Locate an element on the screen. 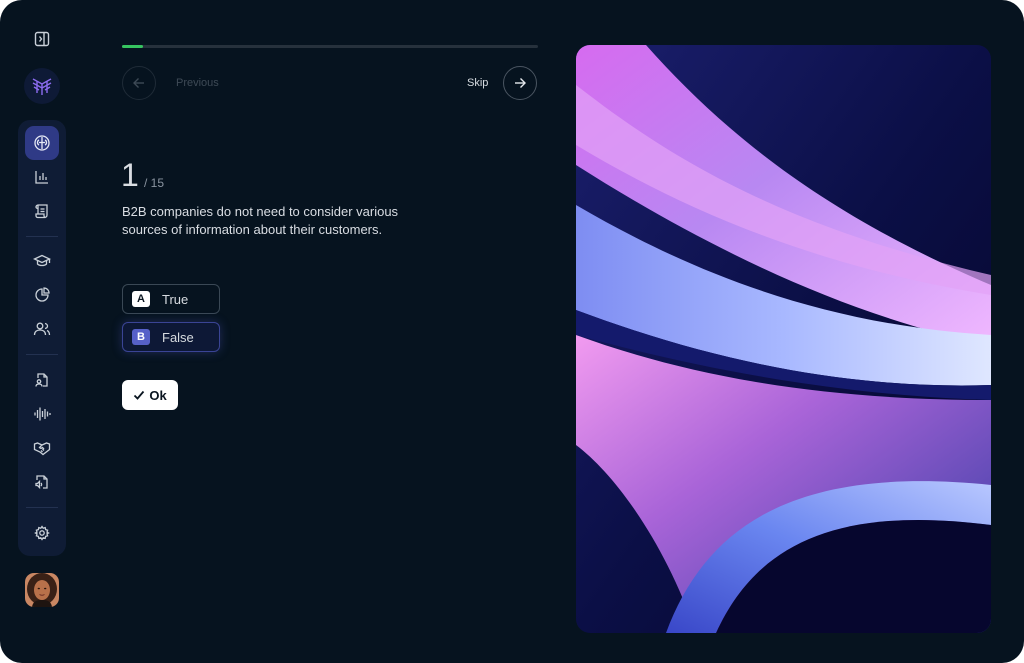 This screenshot has height=663, width=1024. settings-icon is located at coordinates (42, 533).